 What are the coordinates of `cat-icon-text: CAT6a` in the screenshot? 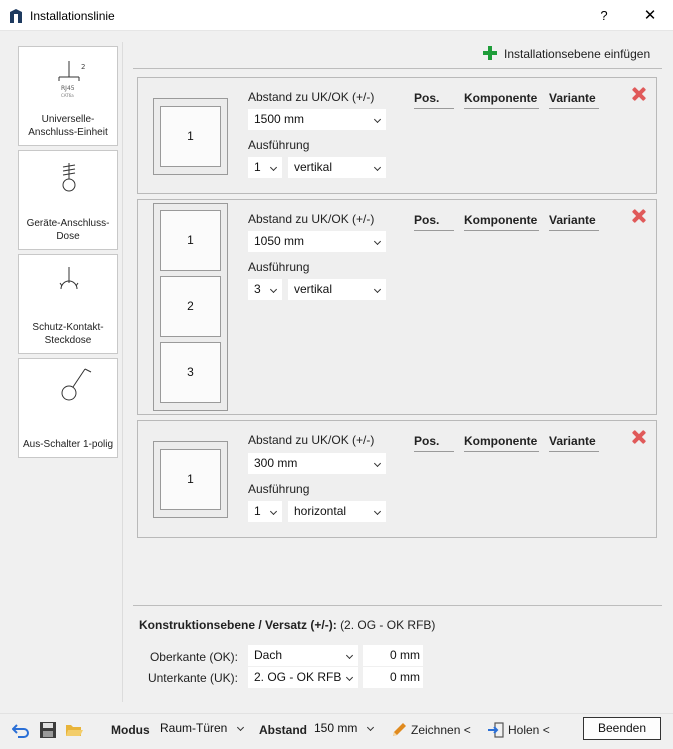 It's located at (67, 95).